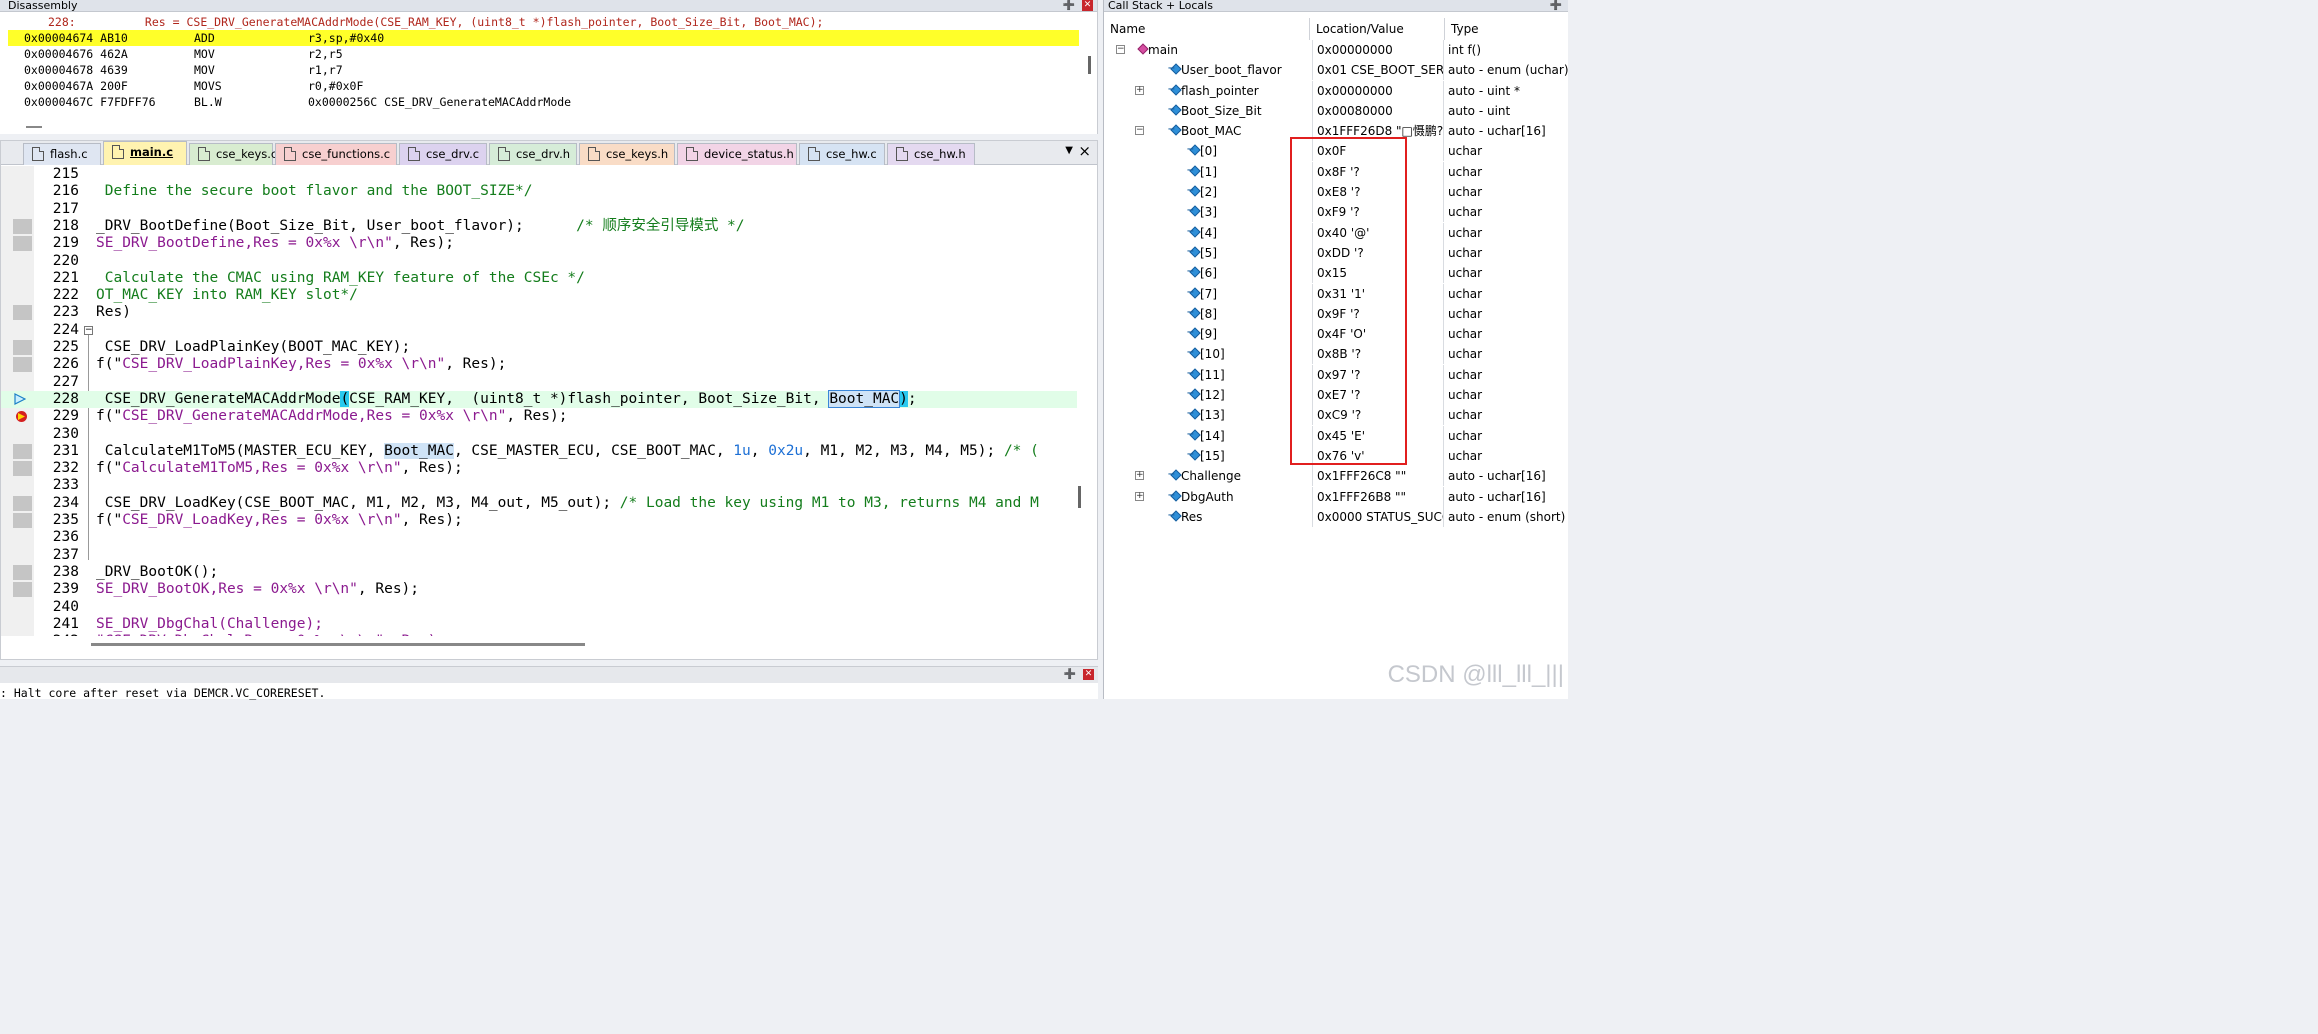 This screenshot has height=1034, width=2318. What do you see at coordinates (1507, 29) in the screenshot?
I see `column-header-type: Type` at bounding box center [1507, 29].